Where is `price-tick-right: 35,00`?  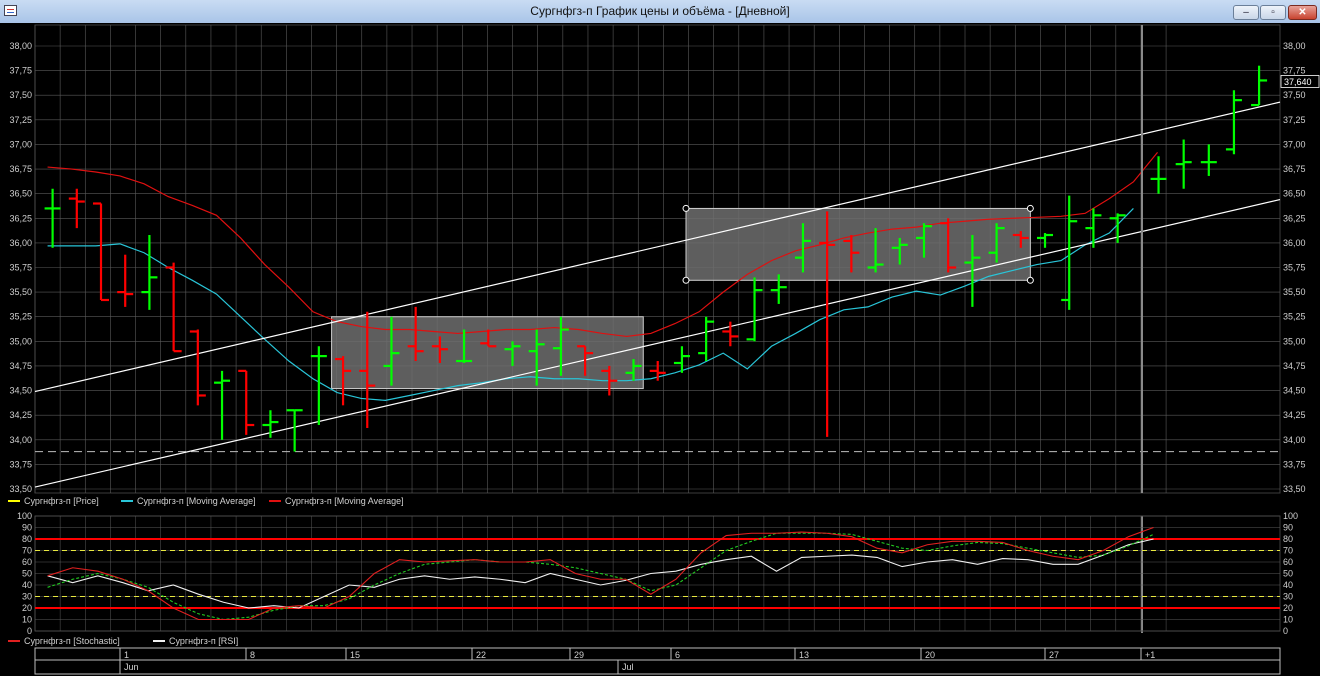
price-tick-right: 35,00 is located at coordinates (1294, 341).